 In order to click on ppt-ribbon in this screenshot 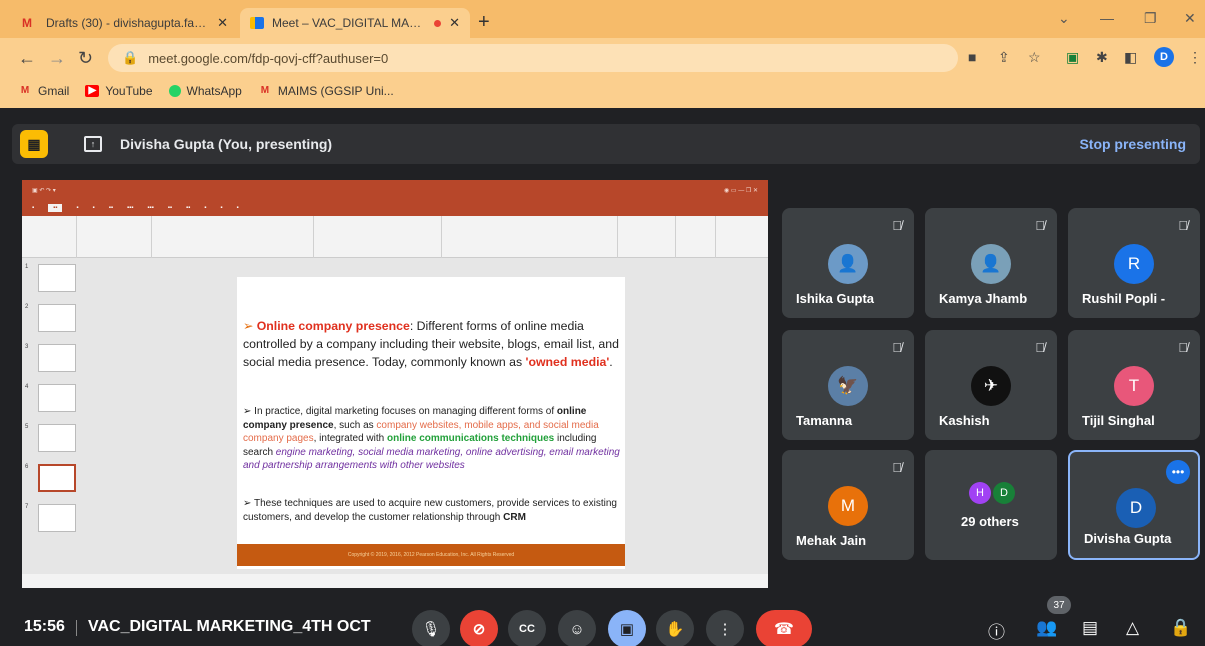, I will do `click(395, 237)`.